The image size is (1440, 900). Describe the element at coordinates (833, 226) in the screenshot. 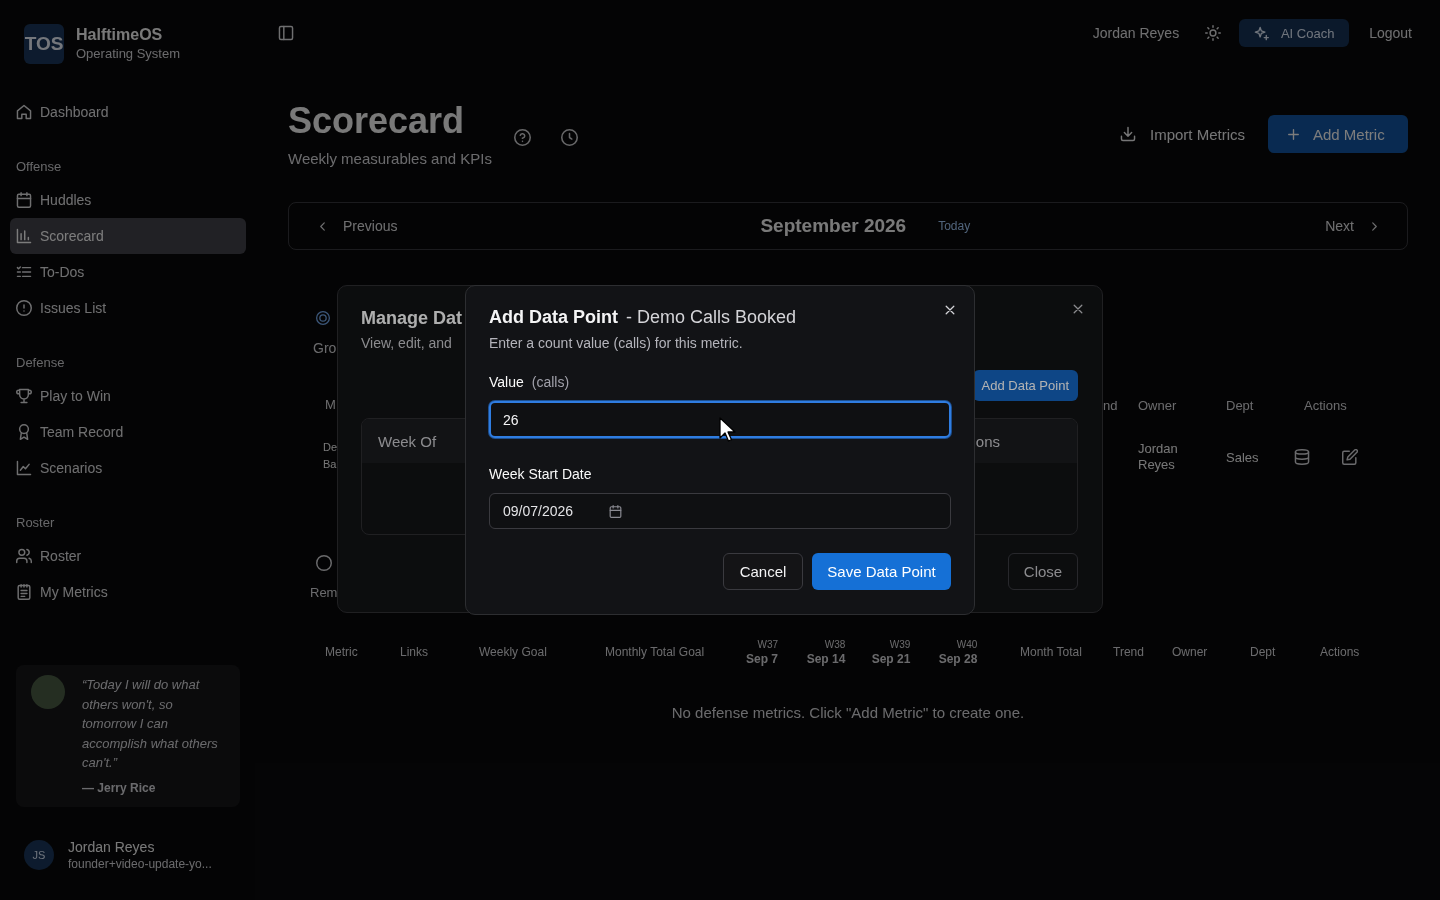

I see `month-label: September 2026` at that location.